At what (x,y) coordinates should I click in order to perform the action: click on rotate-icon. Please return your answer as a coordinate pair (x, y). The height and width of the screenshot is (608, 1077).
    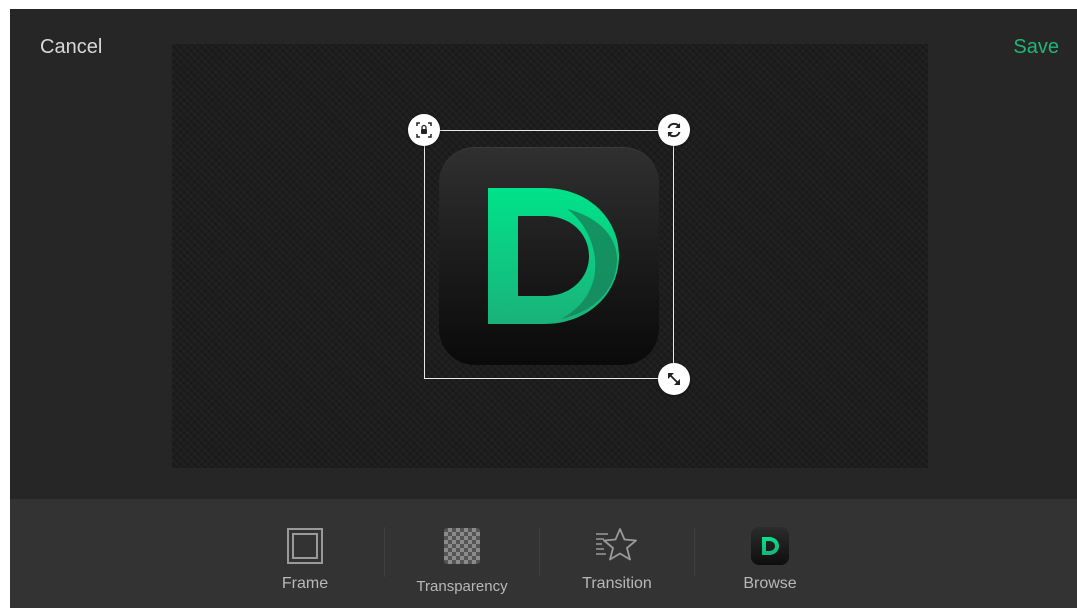
    Looking at the image, I should click on (674, 130).